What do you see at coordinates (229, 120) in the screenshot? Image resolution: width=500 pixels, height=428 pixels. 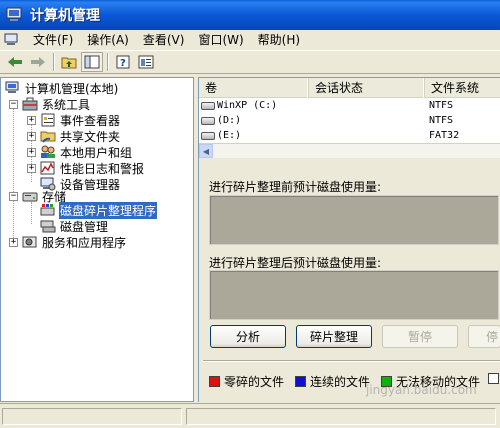 I see `volume-name: (D:)` at bounding box center [229, 120].